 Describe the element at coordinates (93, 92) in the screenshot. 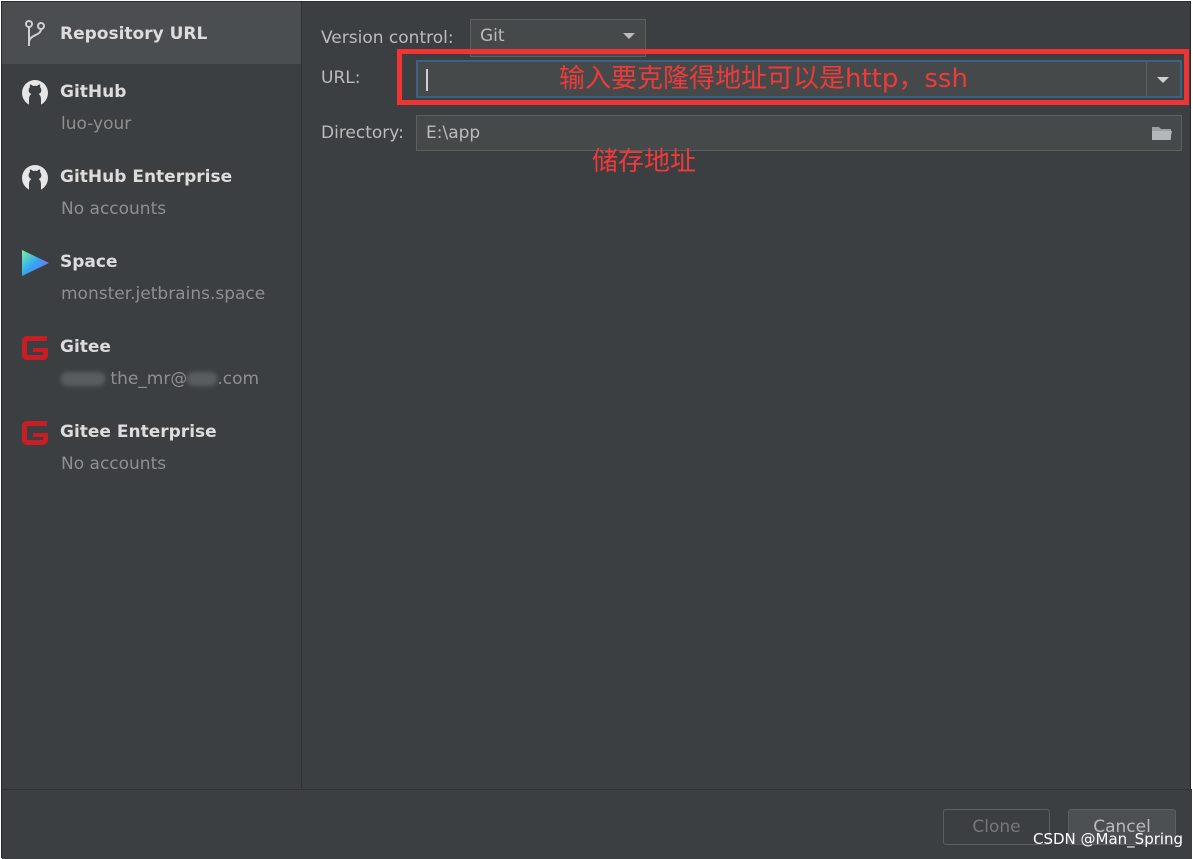

I see `sidebar-item-label: GitHub` at that location.